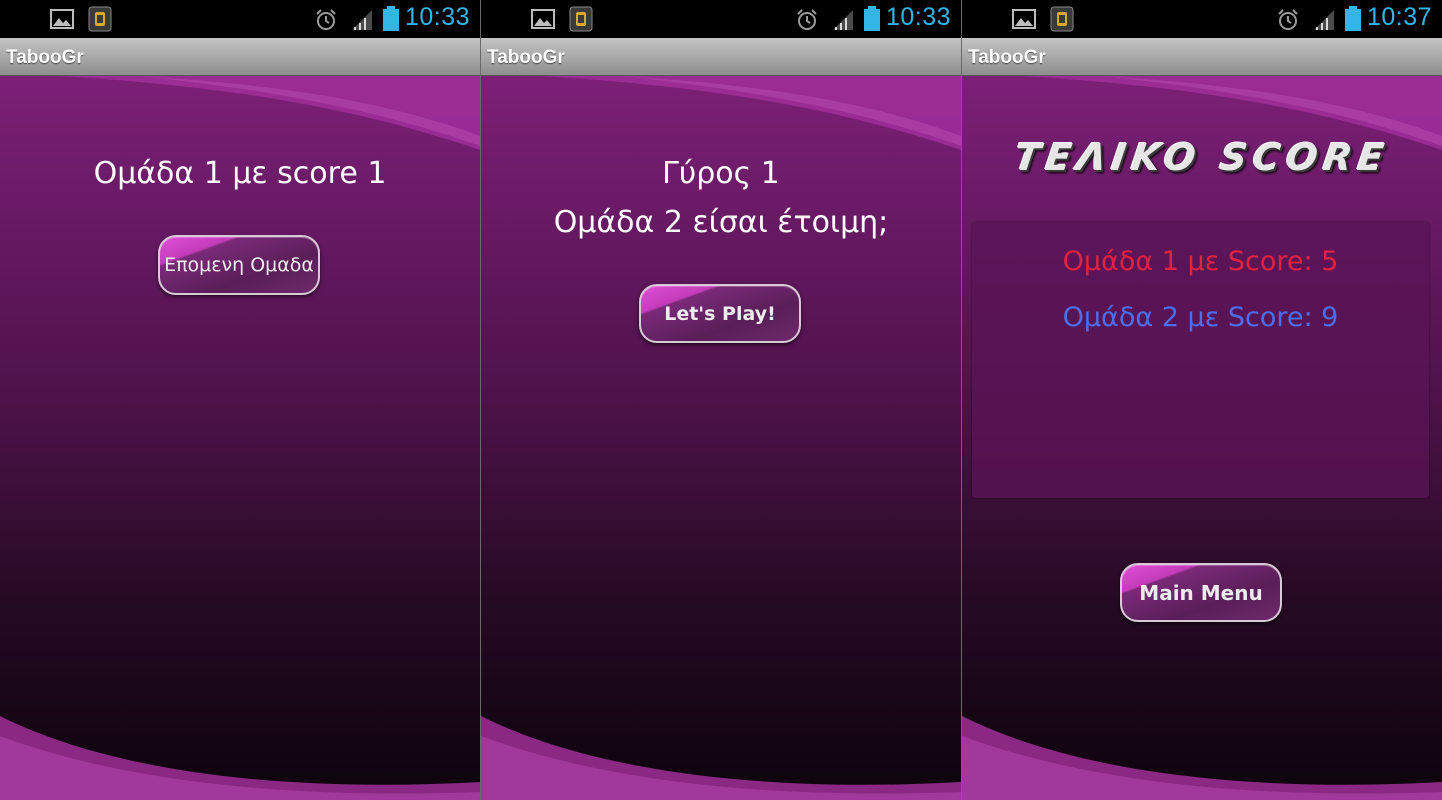  Describe the element at coordinates (1201, 592) in the screenshot. I see `main-menu-button: Main Menu` at that location.